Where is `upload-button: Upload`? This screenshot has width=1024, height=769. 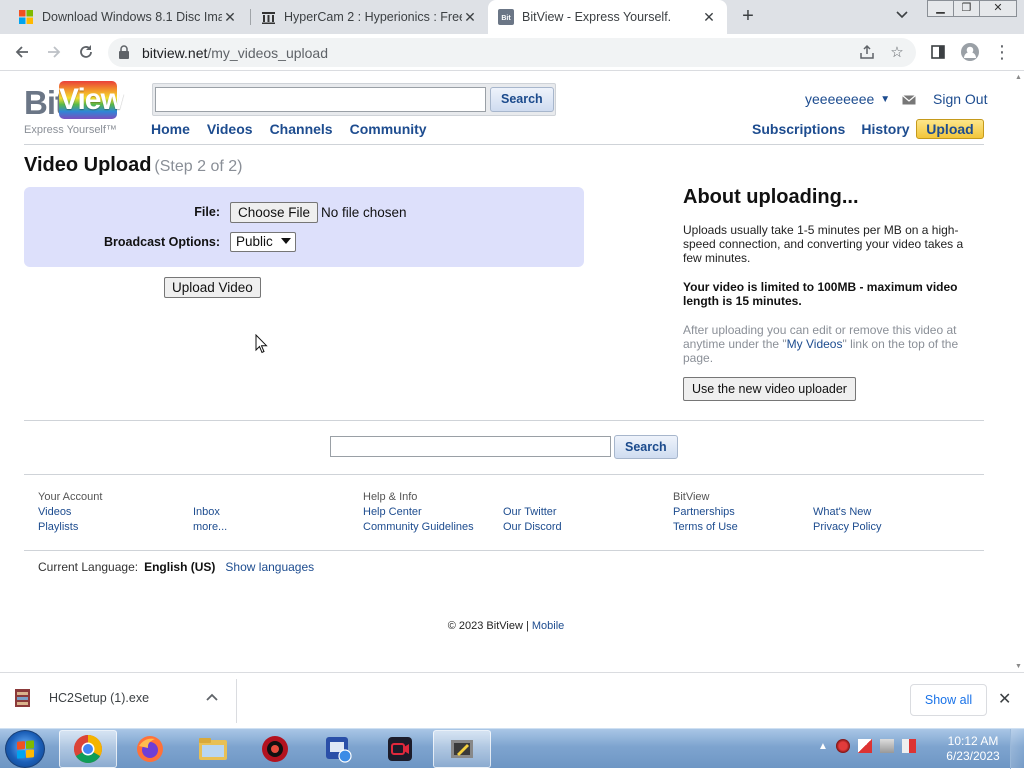
upload-button: Upload is located at coordinates (950, 129).